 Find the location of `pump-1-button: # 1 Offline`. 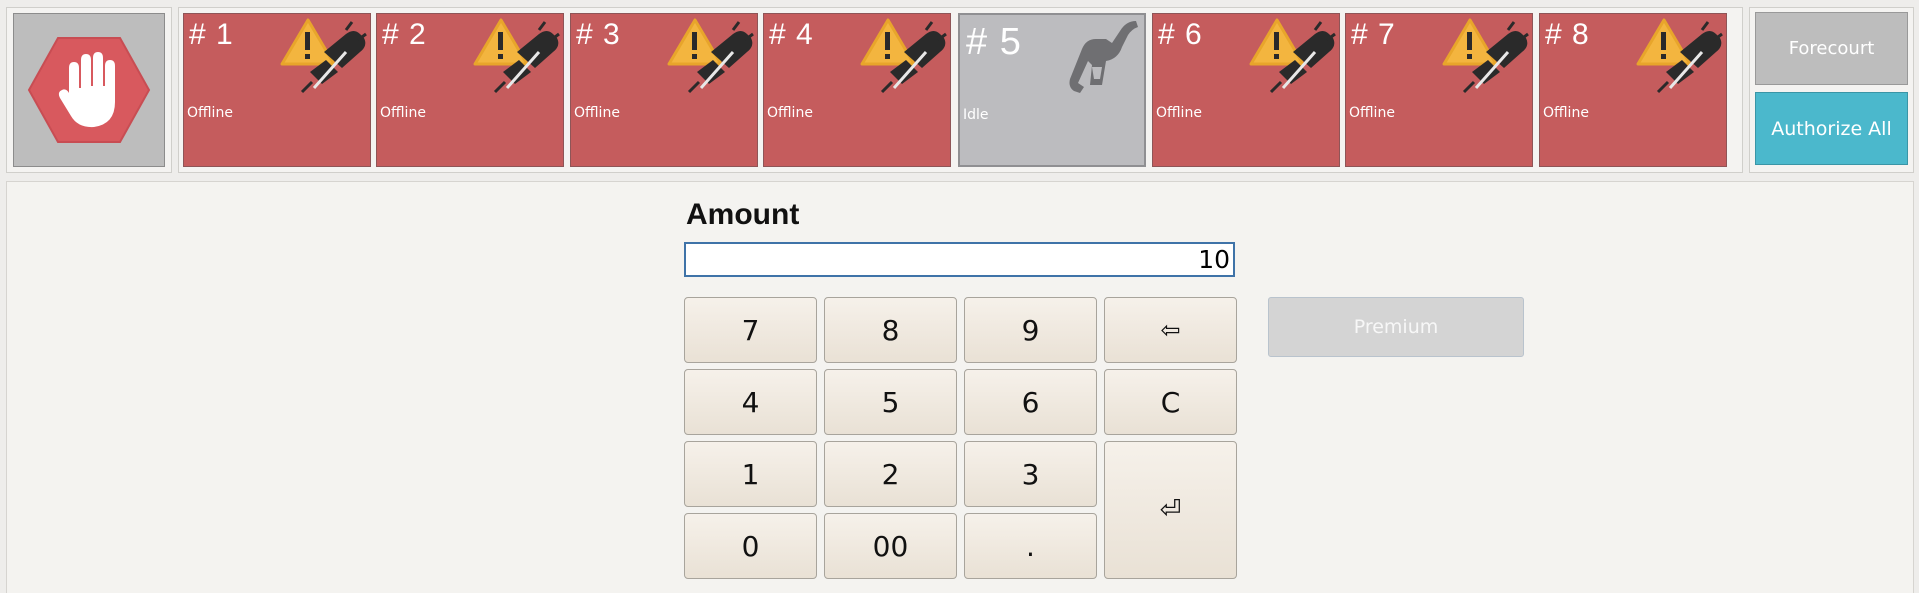

pump-1-button: # 1 Offline is located at coordinates (277, 90).